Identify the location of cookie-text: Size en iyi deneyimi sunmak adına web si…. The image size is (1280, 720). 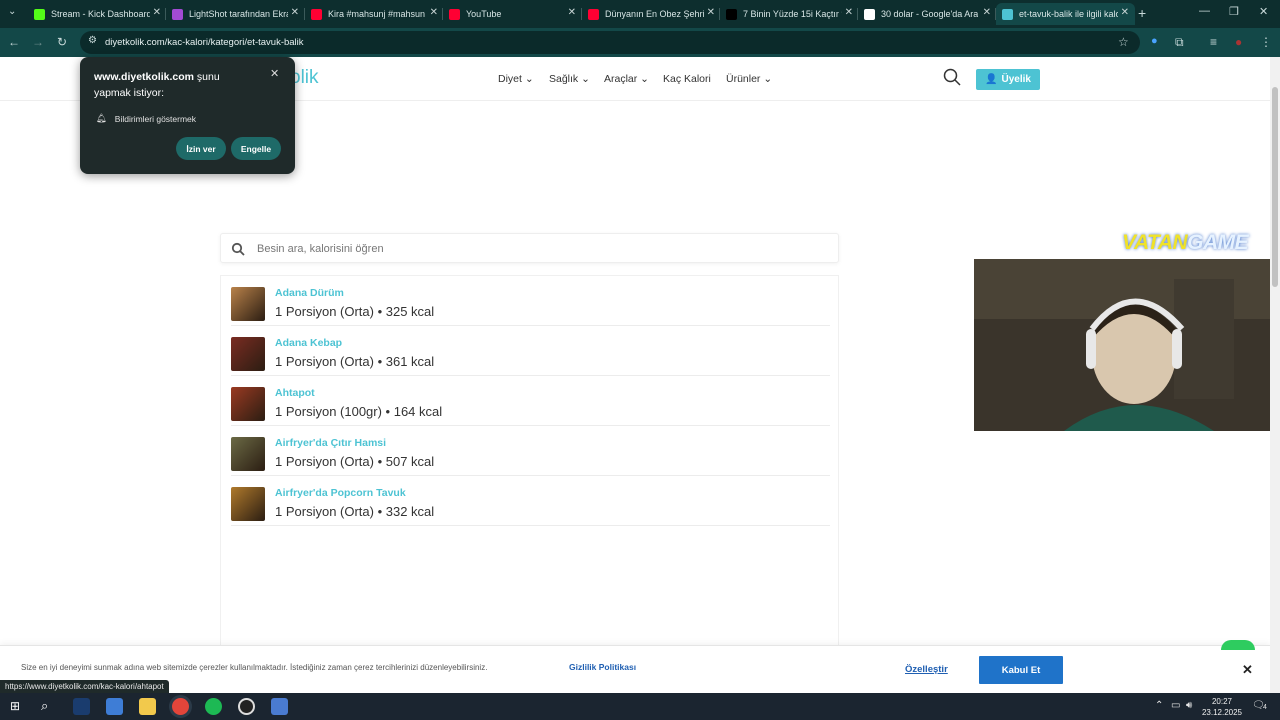
(254, 667).